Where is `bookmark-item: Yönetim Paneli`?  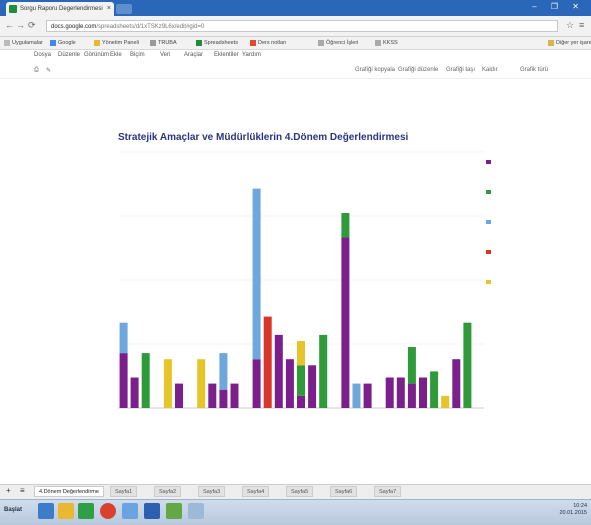 bookmark-item: Yönetim Paneli is located at coordinates (116, 43).